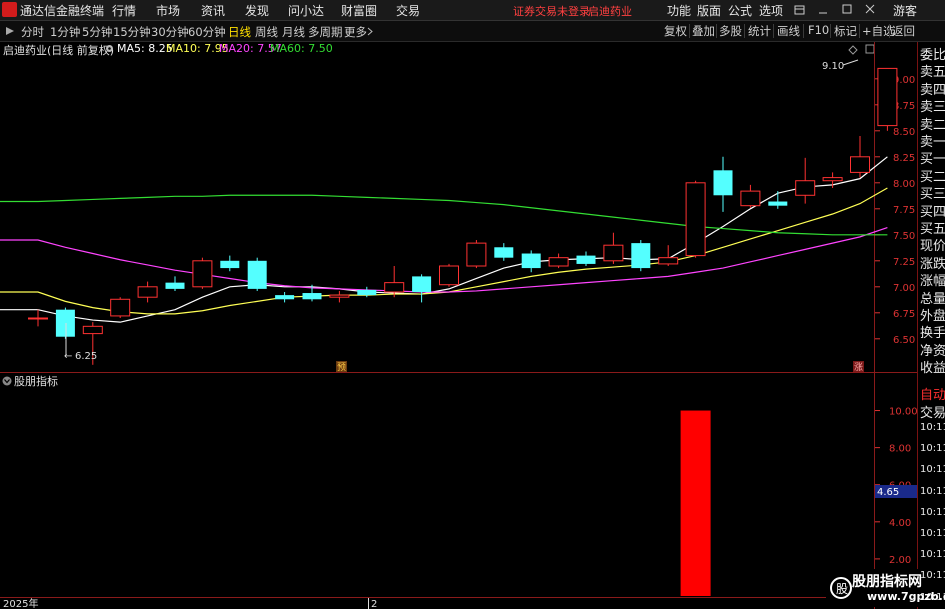  What do you see at coordinates (932, 299) in the screenshot?
I see `side-panel-label: 总量` at bounding box center [932, 299].